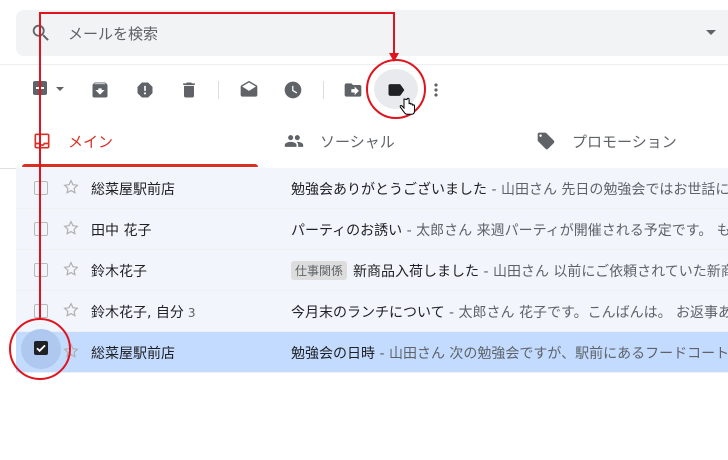 The height and width of the screenshot is (460, 728). Describe the element at coordinates (137, 313) in the screenshot. I see `sender-name: 鈴木花子, 自分` at that location.